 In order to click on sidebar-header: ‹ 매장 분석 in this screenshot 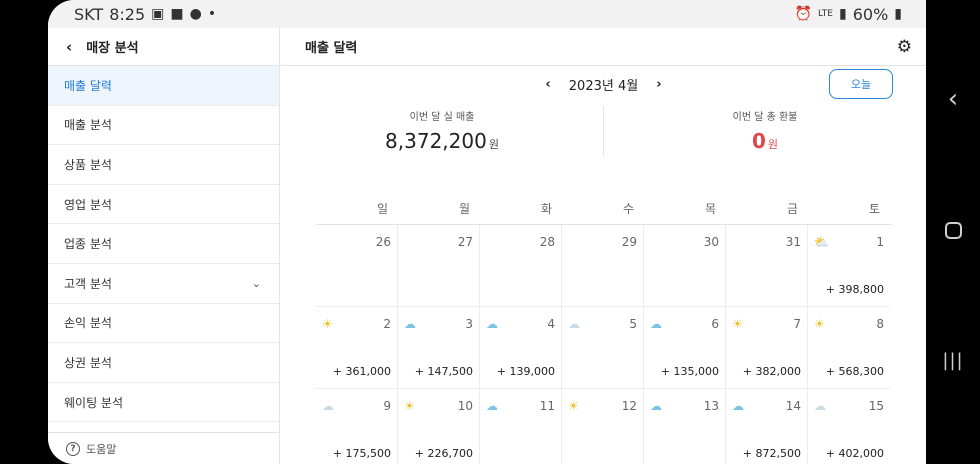, I will do `click(163, 47)`.